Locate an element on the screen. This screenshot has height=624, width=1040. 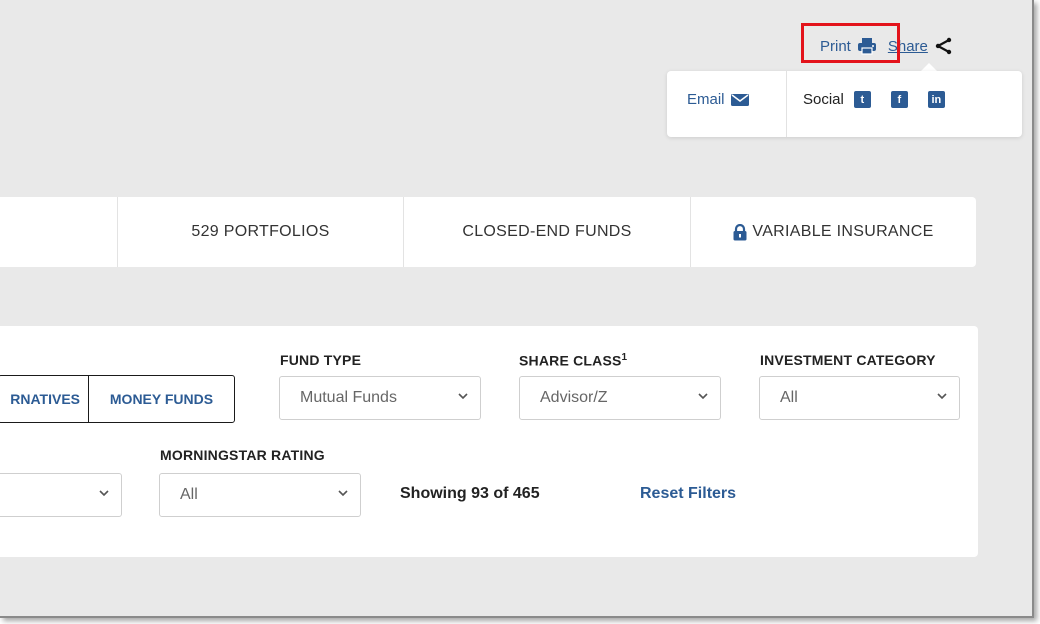
tab-label: CLOSED-END FUNDS is located at coordinates (547, 231).